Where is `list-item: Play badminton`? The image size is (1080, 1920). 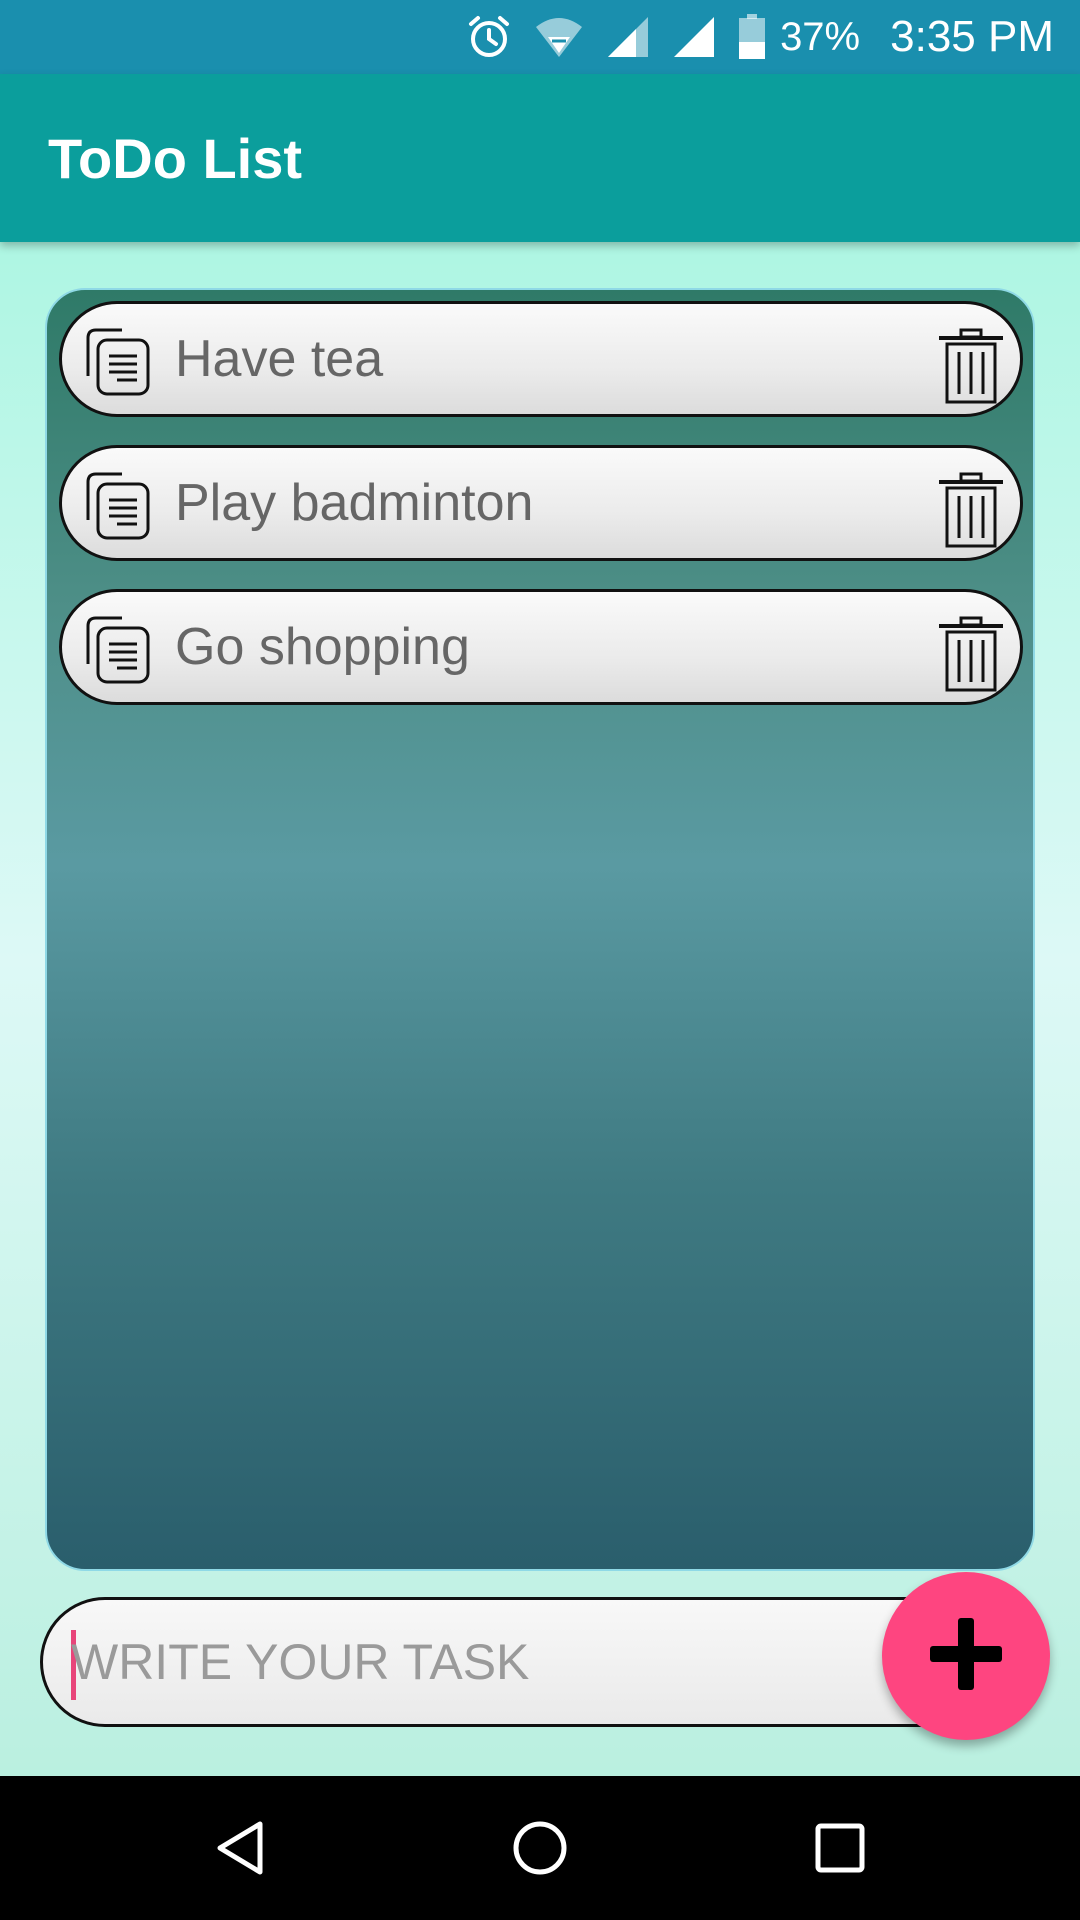
list-item: Play badminton is located at coordinates (541, 503).